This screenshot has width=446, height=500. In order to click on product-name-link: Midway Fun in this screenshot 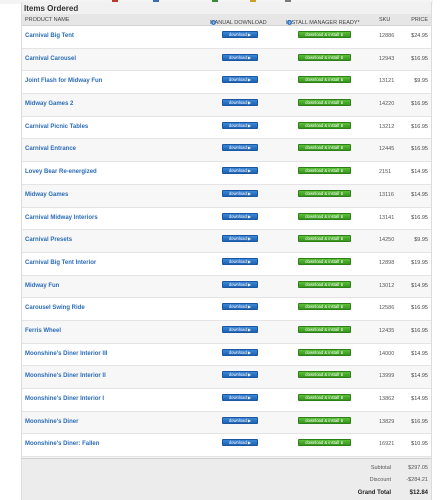, I will do `click(42, 286)`.